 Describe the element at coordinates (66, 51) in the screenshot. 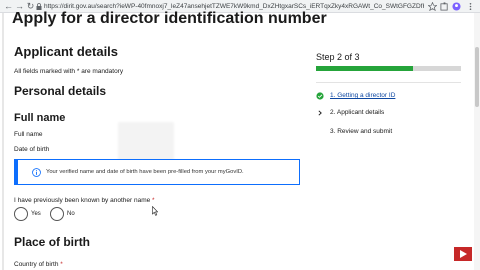

I see `applicant-details-heading: Applicant details` at that location.